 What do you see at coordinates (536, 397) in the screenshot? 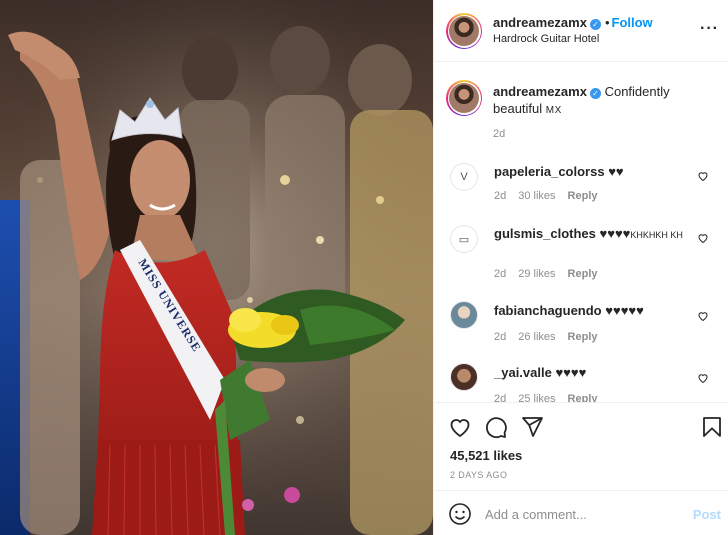
I see `comment-likes: 25 likes` at bounding box center [536, 397].